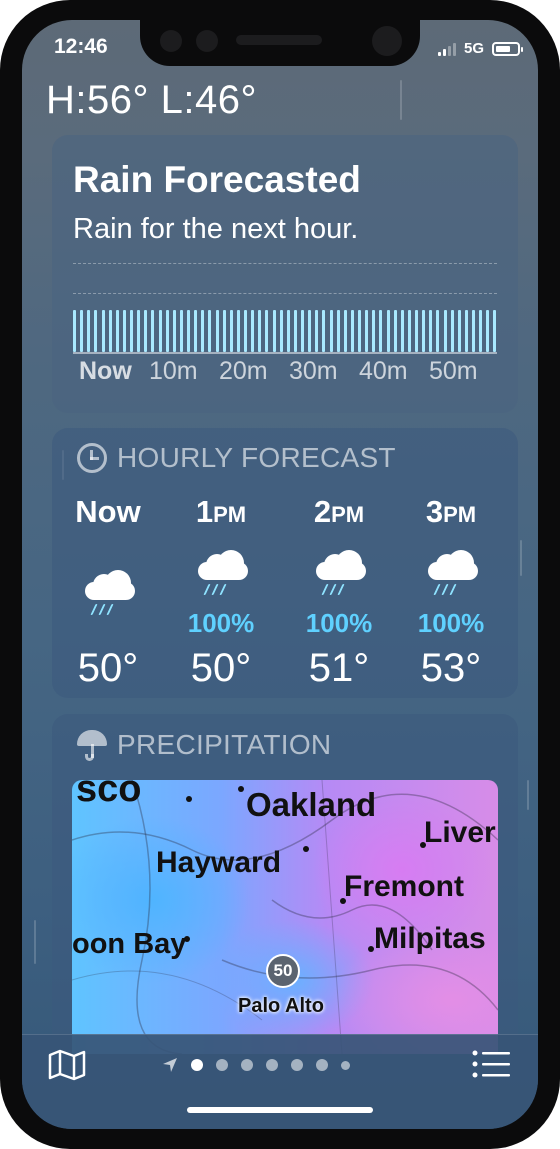 The width and height of the screenshot is (560, 1149). I want to click on hour-temp: 51°, so click(339, 668).